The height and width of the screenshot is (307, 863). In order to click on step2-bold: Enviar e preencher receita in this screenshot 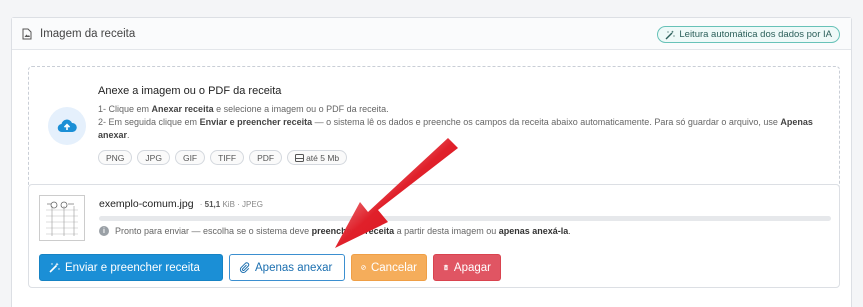, I will do `click(256, 122)`.